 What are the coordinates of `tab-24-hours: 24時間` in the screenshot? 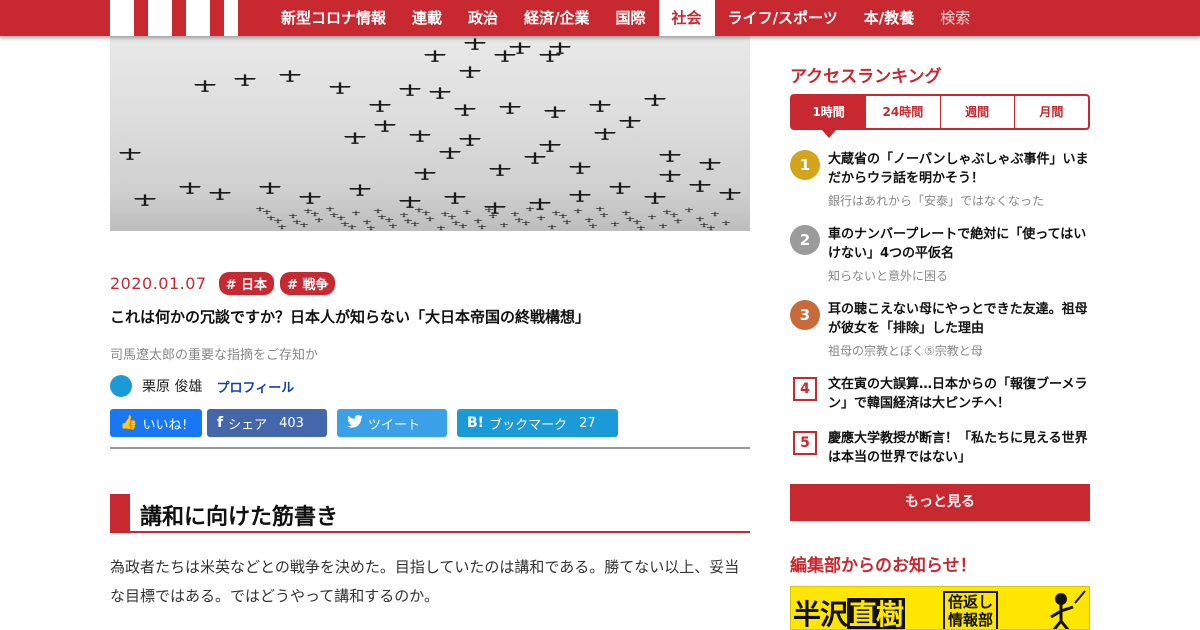 It's located at (902, 112).